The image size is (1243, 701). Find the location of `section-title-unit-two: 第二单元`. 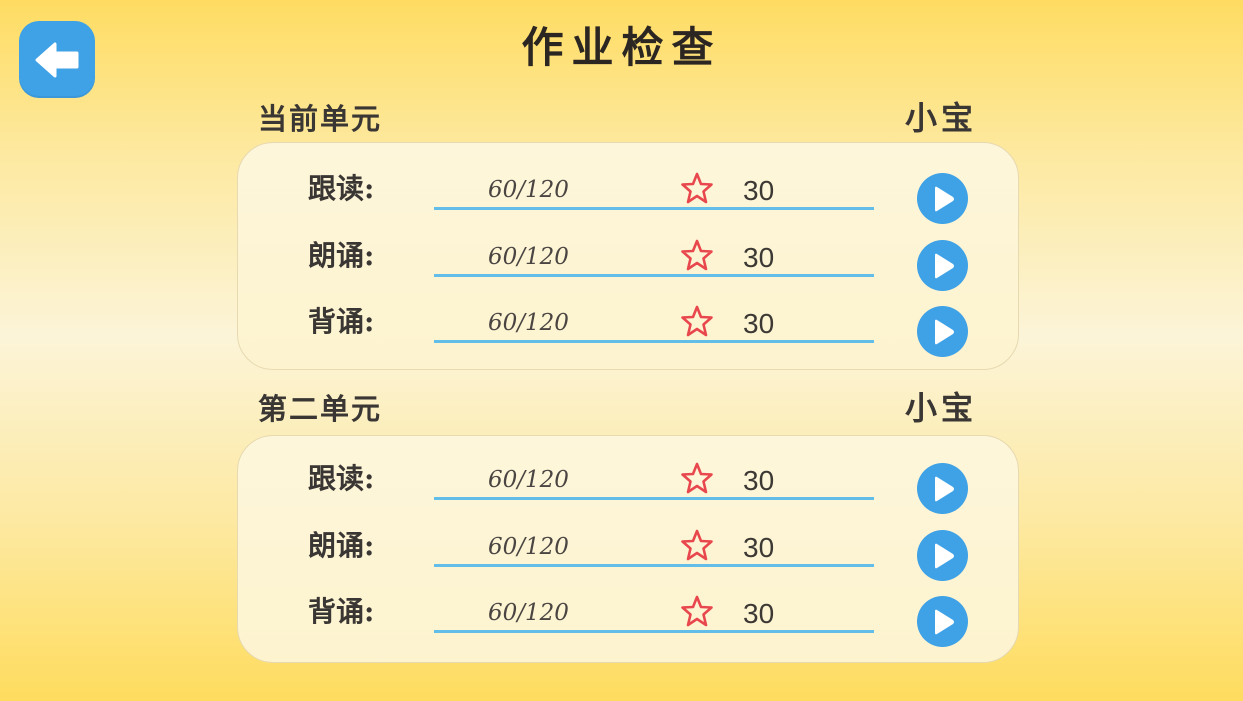

section-title-unit-two: 第二单元 is located at coordinates (320, 409).